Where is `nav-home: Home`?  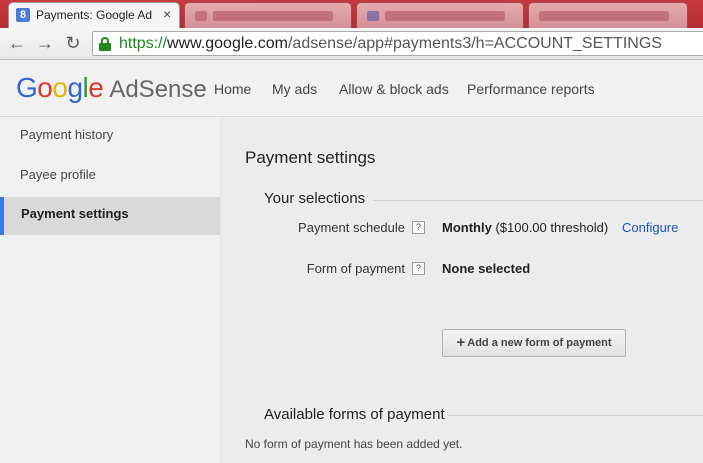 nav-home: Home is located at coordinates (232, 89).